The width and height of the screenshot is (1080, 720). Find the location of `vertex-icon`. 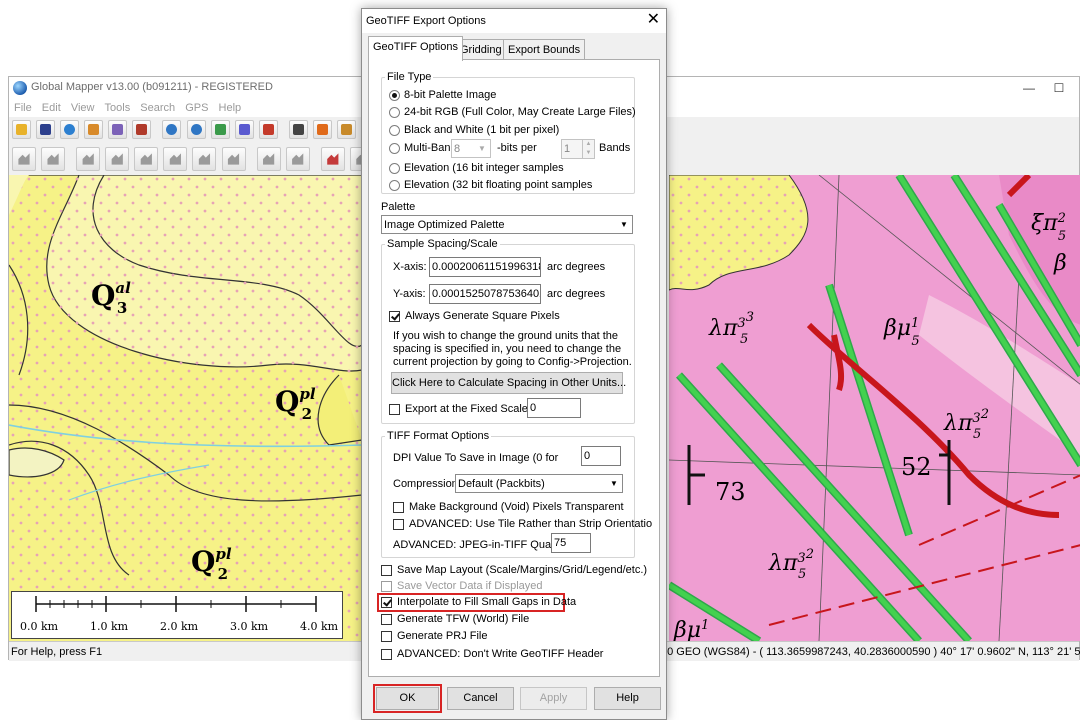

vertex-icon is located at coordinates (268, 159).